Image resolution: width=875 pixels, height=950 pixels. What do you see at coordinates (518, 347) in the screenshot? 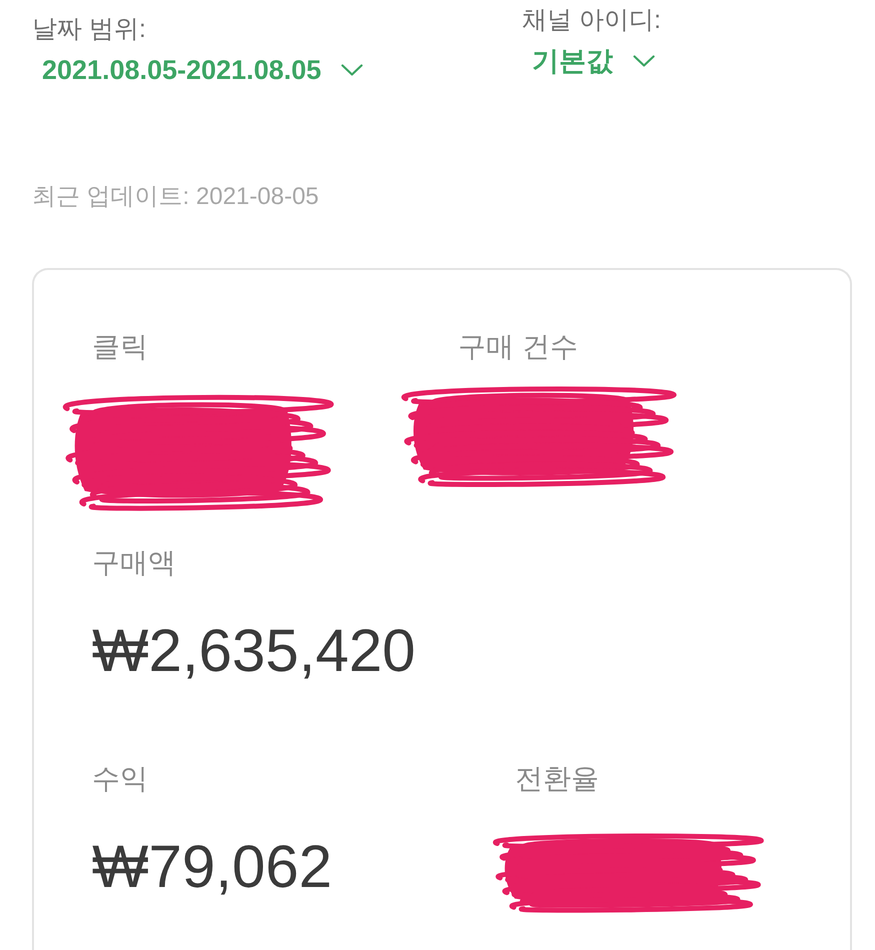
I see `metric-label: 구매 건수` at bounding box center [518, 347].